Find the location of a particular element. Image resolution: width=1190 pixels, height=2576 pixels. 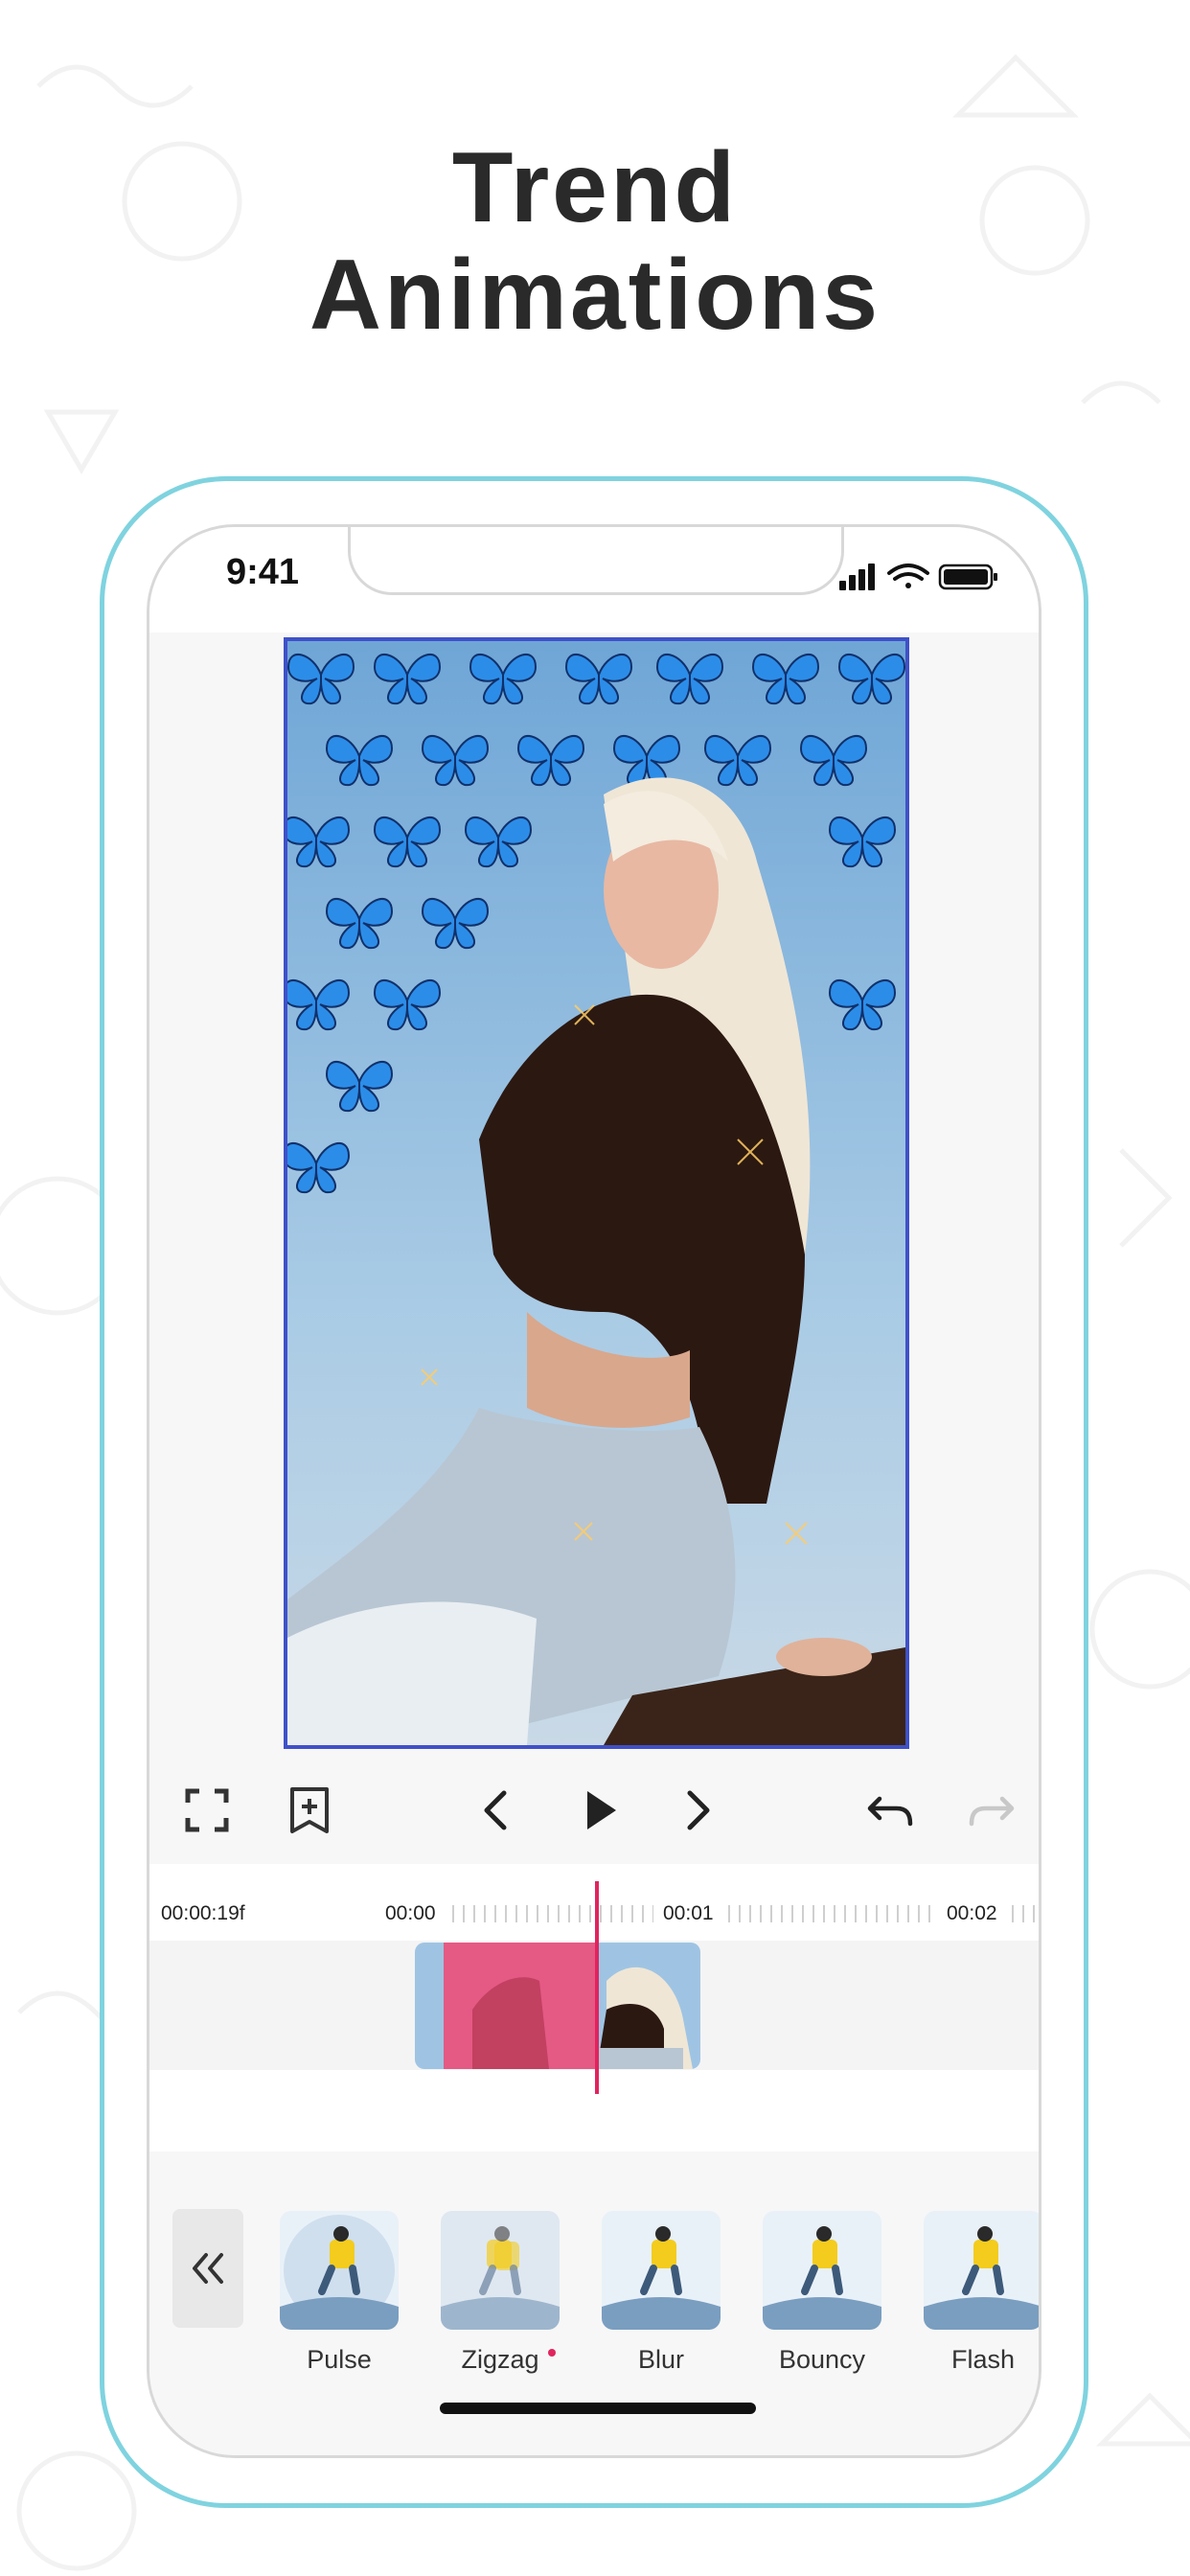

home-indicator is located at coordinates (598, 2408).